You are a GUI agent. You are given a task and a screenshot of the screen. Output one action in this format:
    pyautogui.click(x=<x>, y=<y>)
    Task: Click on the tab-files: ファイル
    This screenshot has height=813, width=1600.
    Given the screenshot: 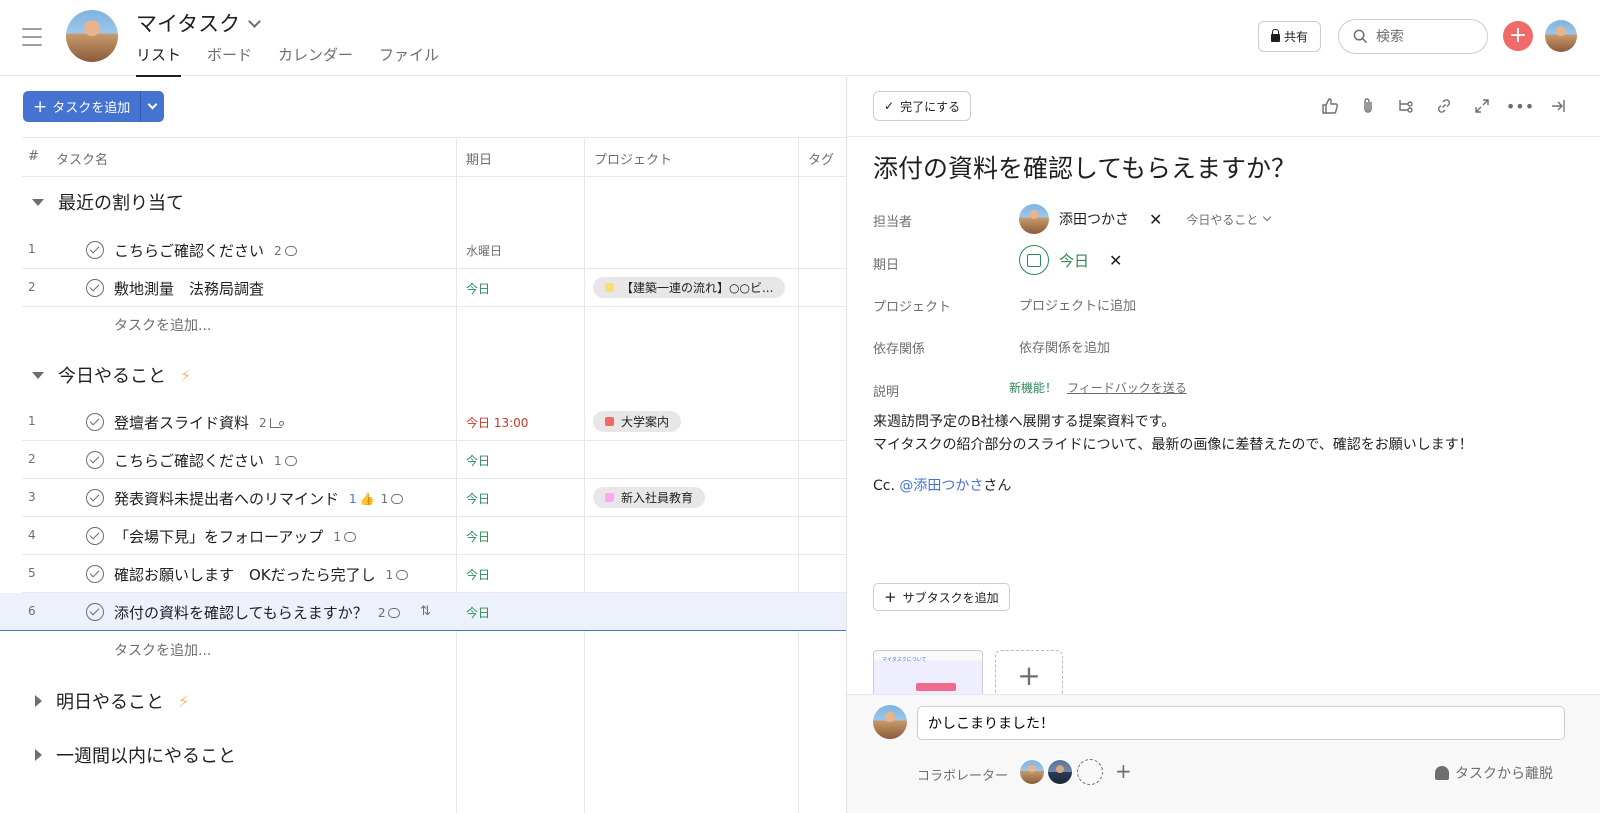 What is the action you would take?
    pyautogui.click(x=409, y=60)
    